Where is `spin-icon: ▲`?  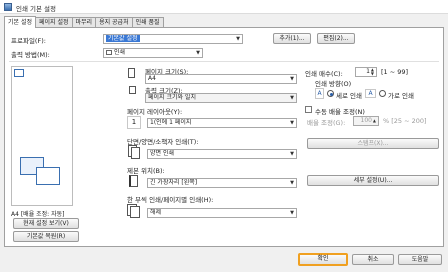 spin-icon: ▲ is located at coordinates (374, 121).